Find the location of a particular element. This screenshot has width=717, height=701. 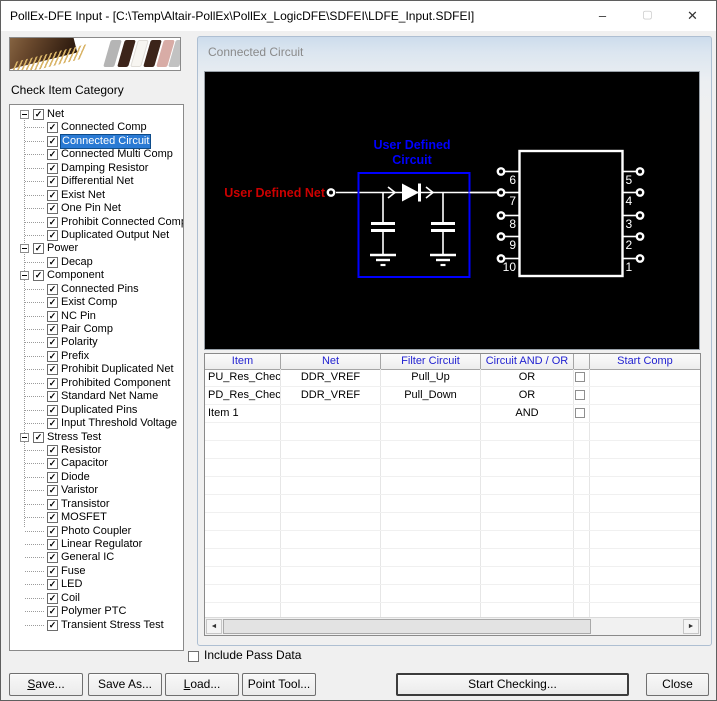

tree-item-label: Prohibit Connected Comp is located at coordinates (122, 222).